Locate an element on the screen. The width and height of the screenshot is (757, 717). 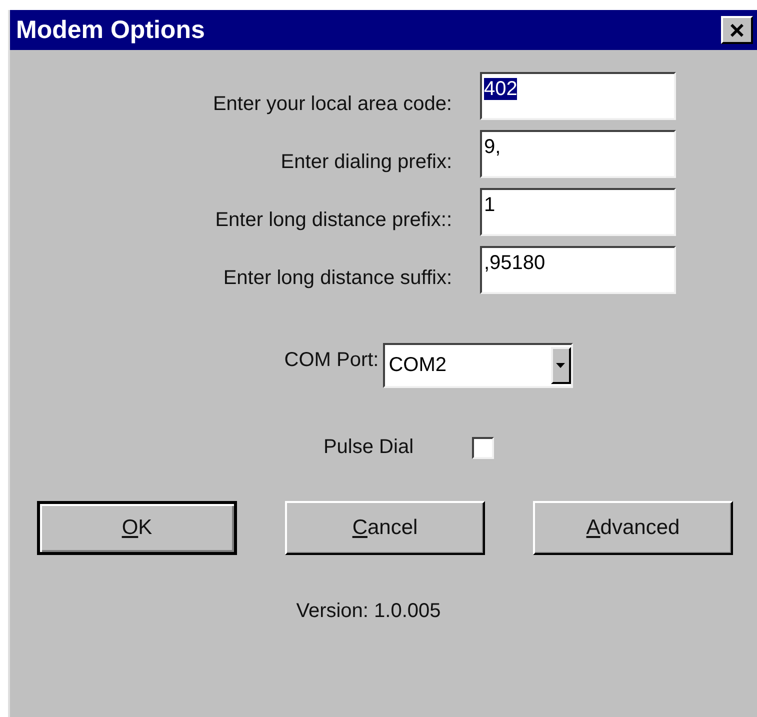
input-field: 1 is located at coordinates (578, 212).